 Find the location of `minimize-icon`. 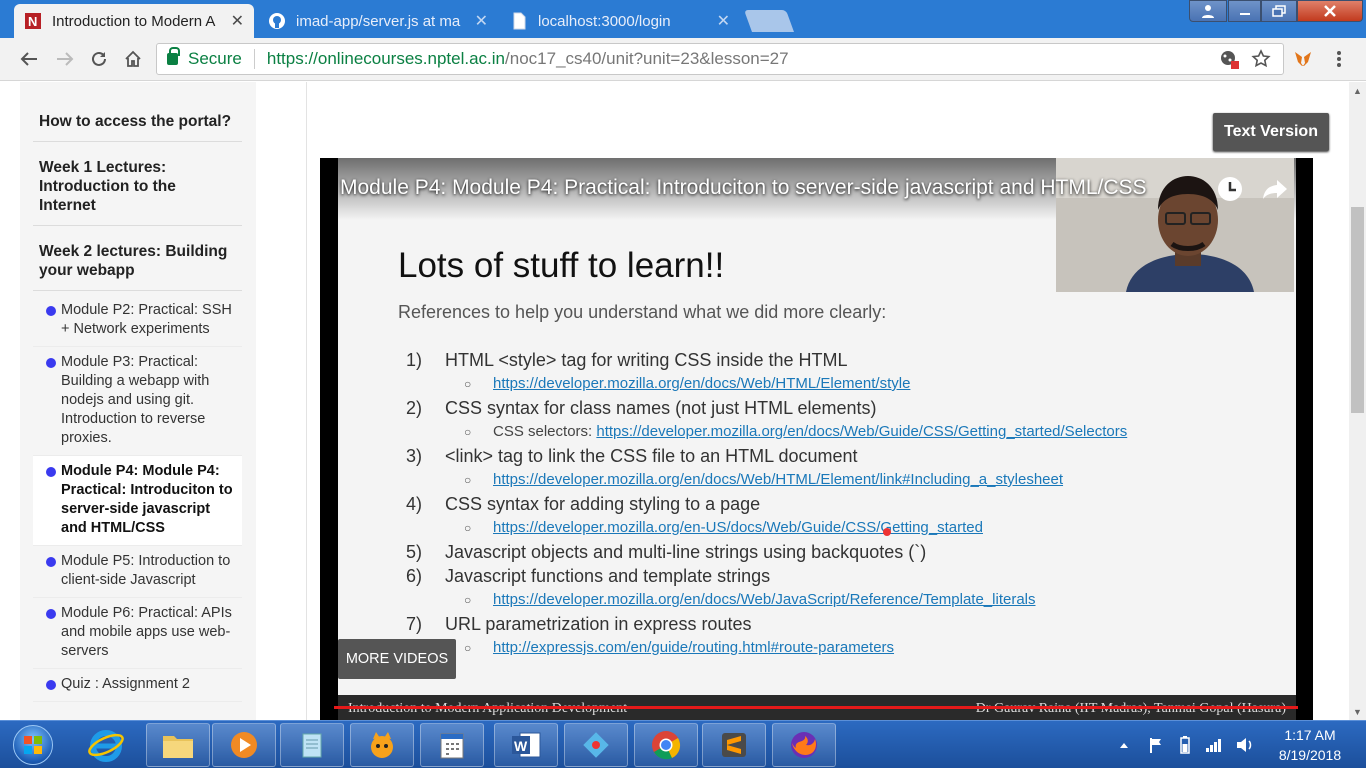

minimize-icon is located at coordinates (1244, 11).